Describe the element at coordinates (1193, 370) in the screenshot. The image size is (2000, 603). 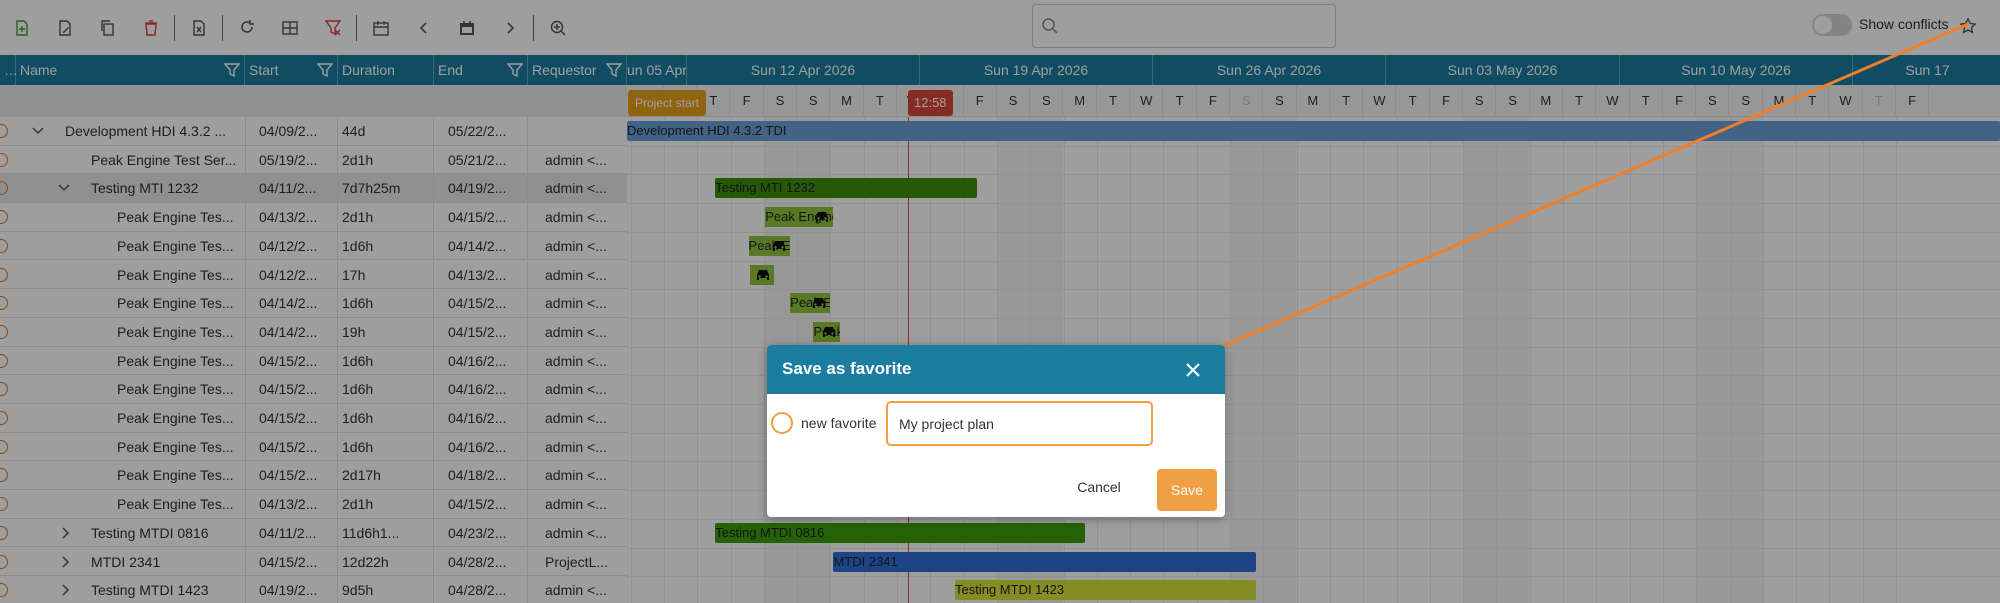
I see `close-icon` at that location.